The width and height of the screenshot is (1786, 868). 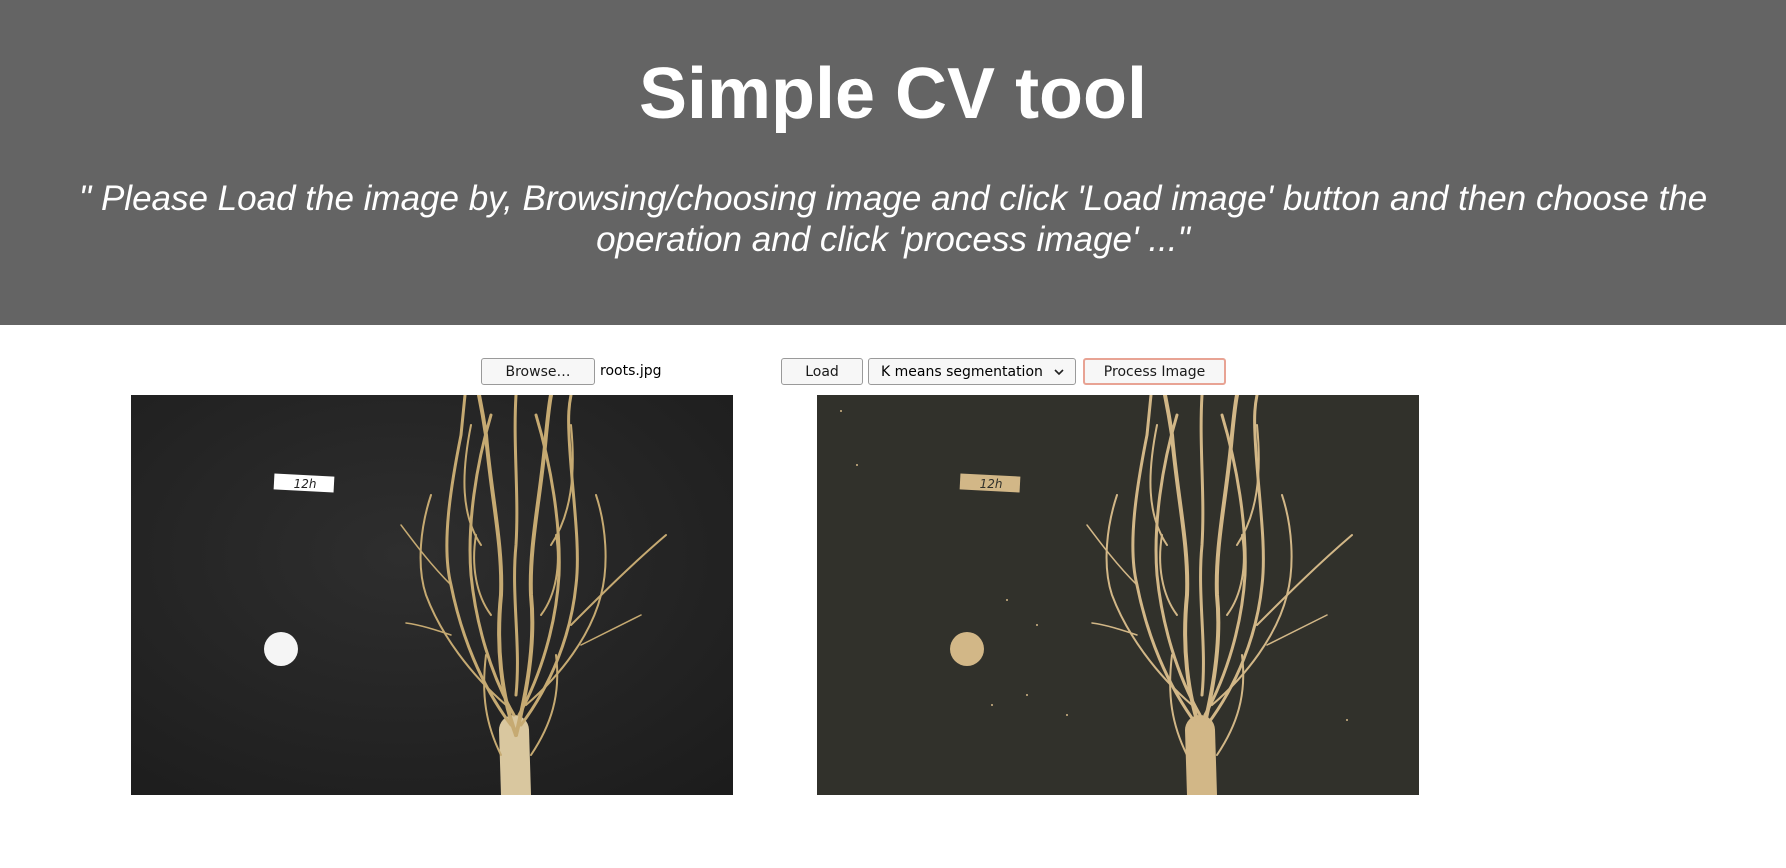 I want to click on segmented-label-text: 12h, so click(x=991, y=484).